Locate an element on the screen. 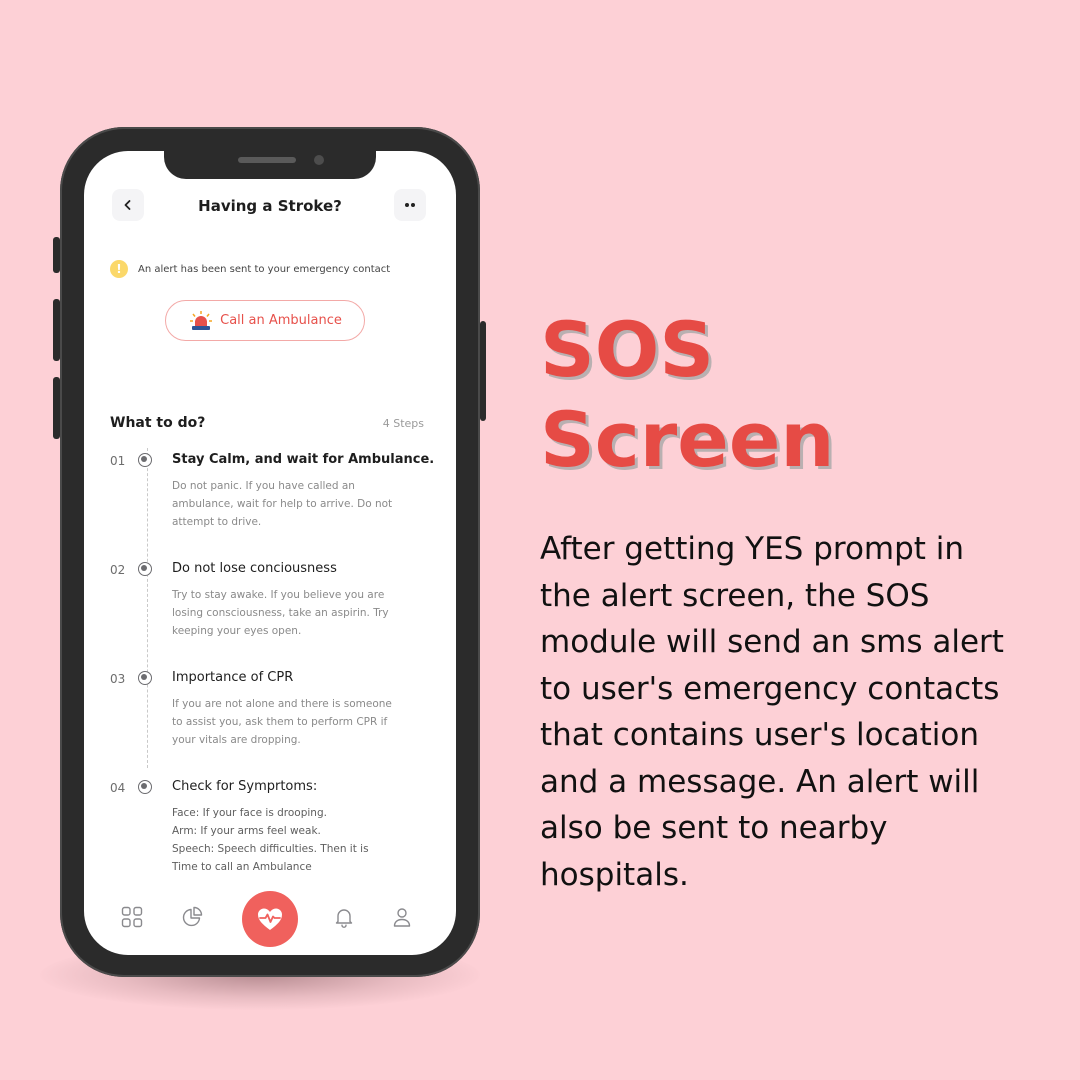 This screenshot has height=1080, width=1080. bell-icon is located at coordinates (344, 918).